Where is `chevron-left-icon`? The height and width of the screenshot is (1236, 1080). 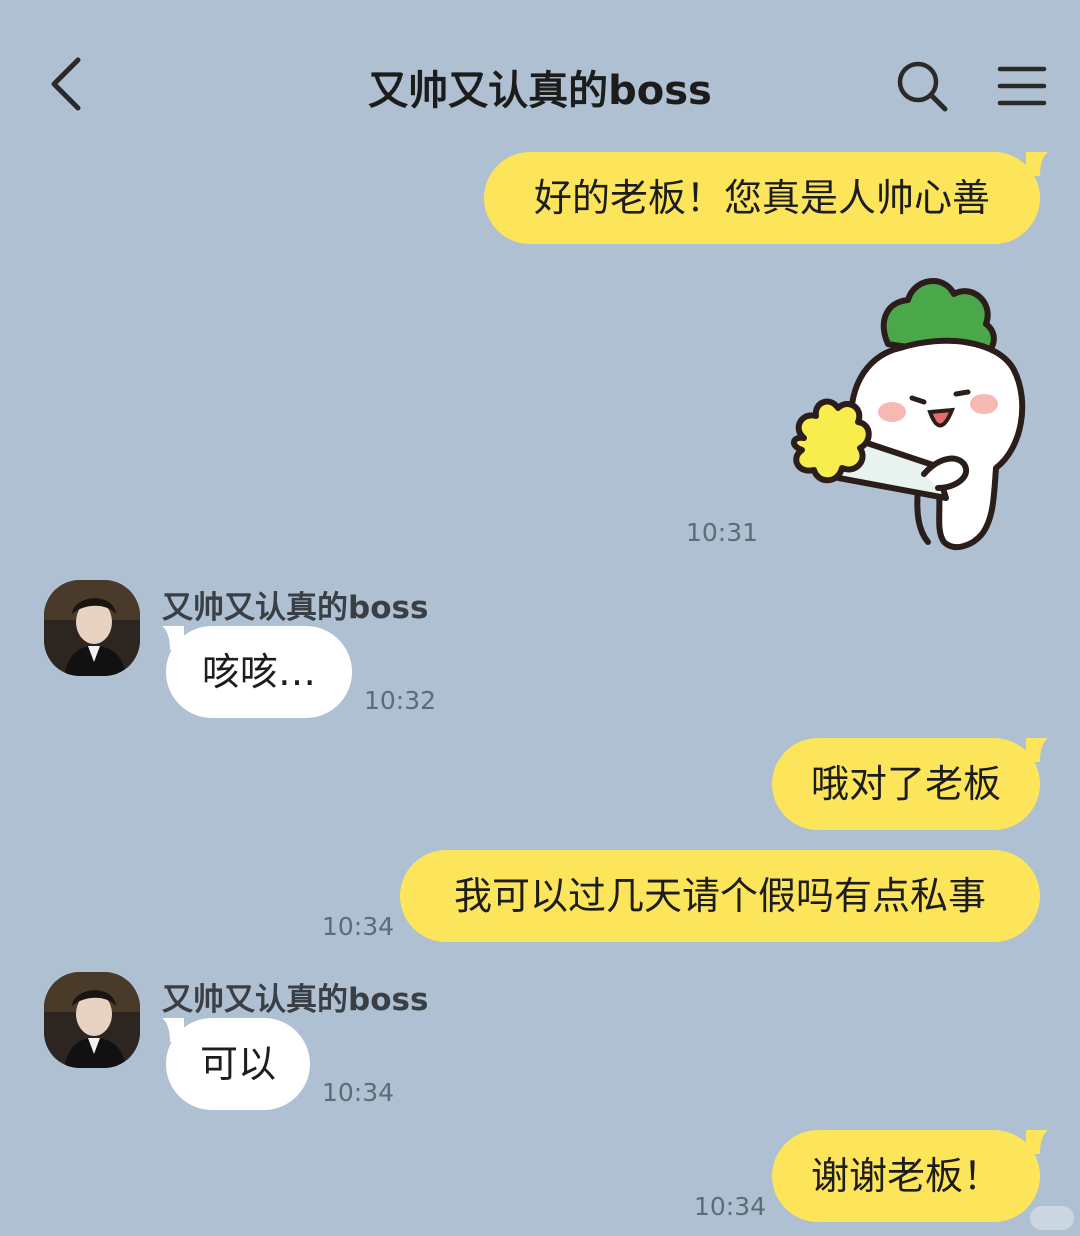
chevron-left-icon is located at coordinates (66, 84).